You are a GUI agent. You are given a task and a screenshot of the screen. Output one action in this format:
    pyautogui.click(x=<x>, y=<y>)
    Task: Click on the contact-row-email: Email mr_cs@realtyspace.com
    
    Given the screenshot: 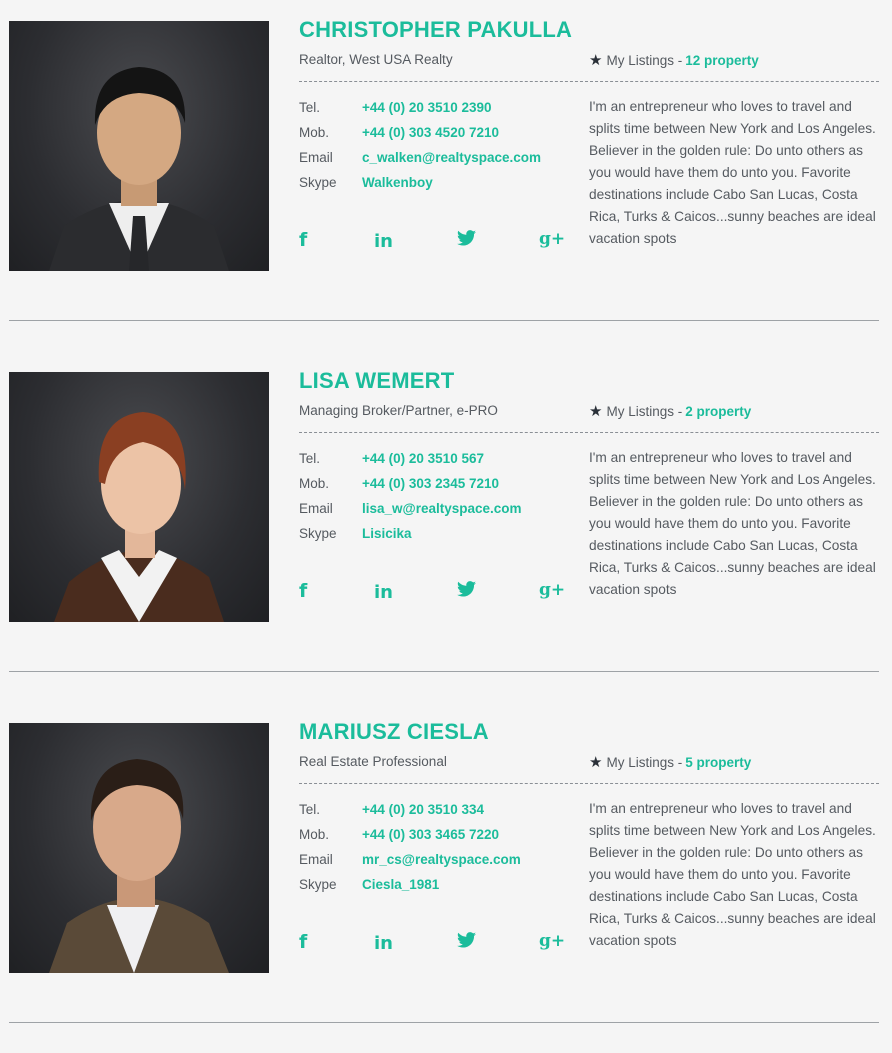 What is the action you would take?
    pyautogui.click(x=410, y=864)
    